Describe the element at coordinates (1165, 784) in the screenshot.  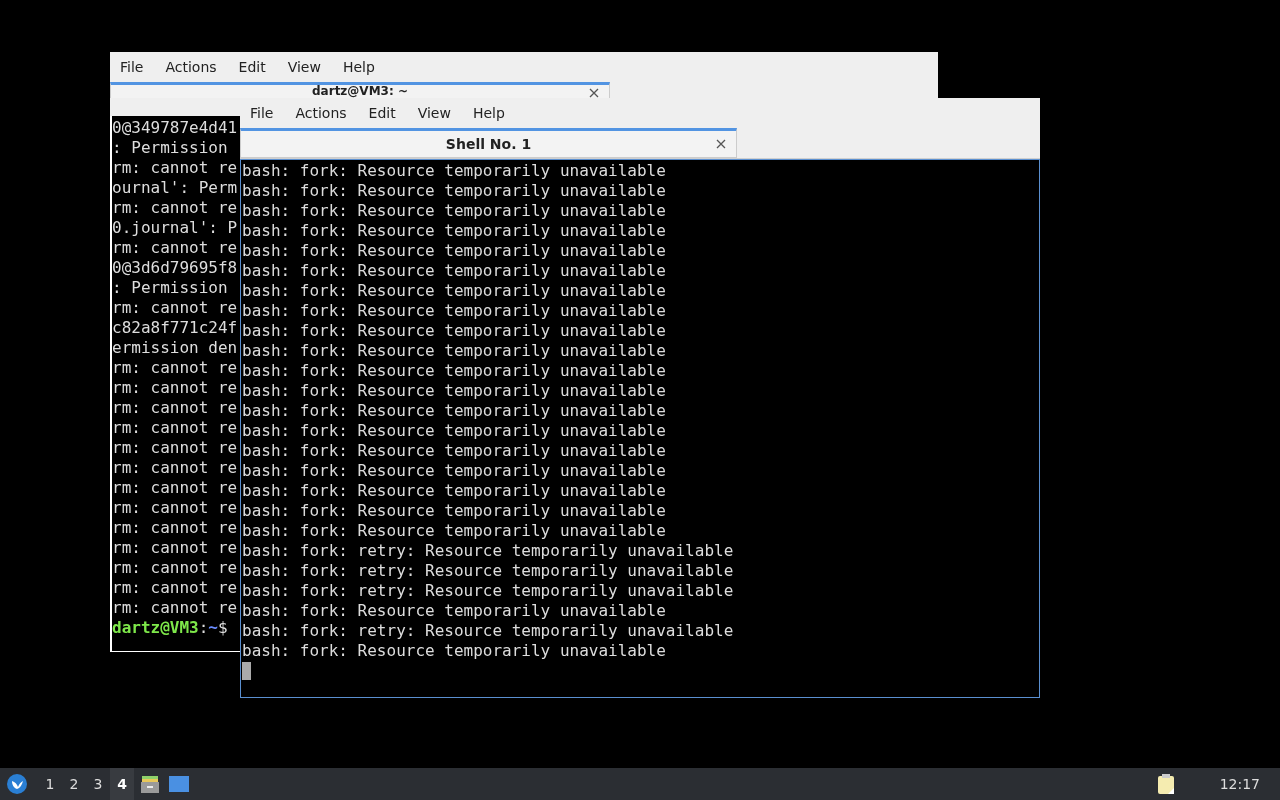
I see `clipboard-icon` at that location.